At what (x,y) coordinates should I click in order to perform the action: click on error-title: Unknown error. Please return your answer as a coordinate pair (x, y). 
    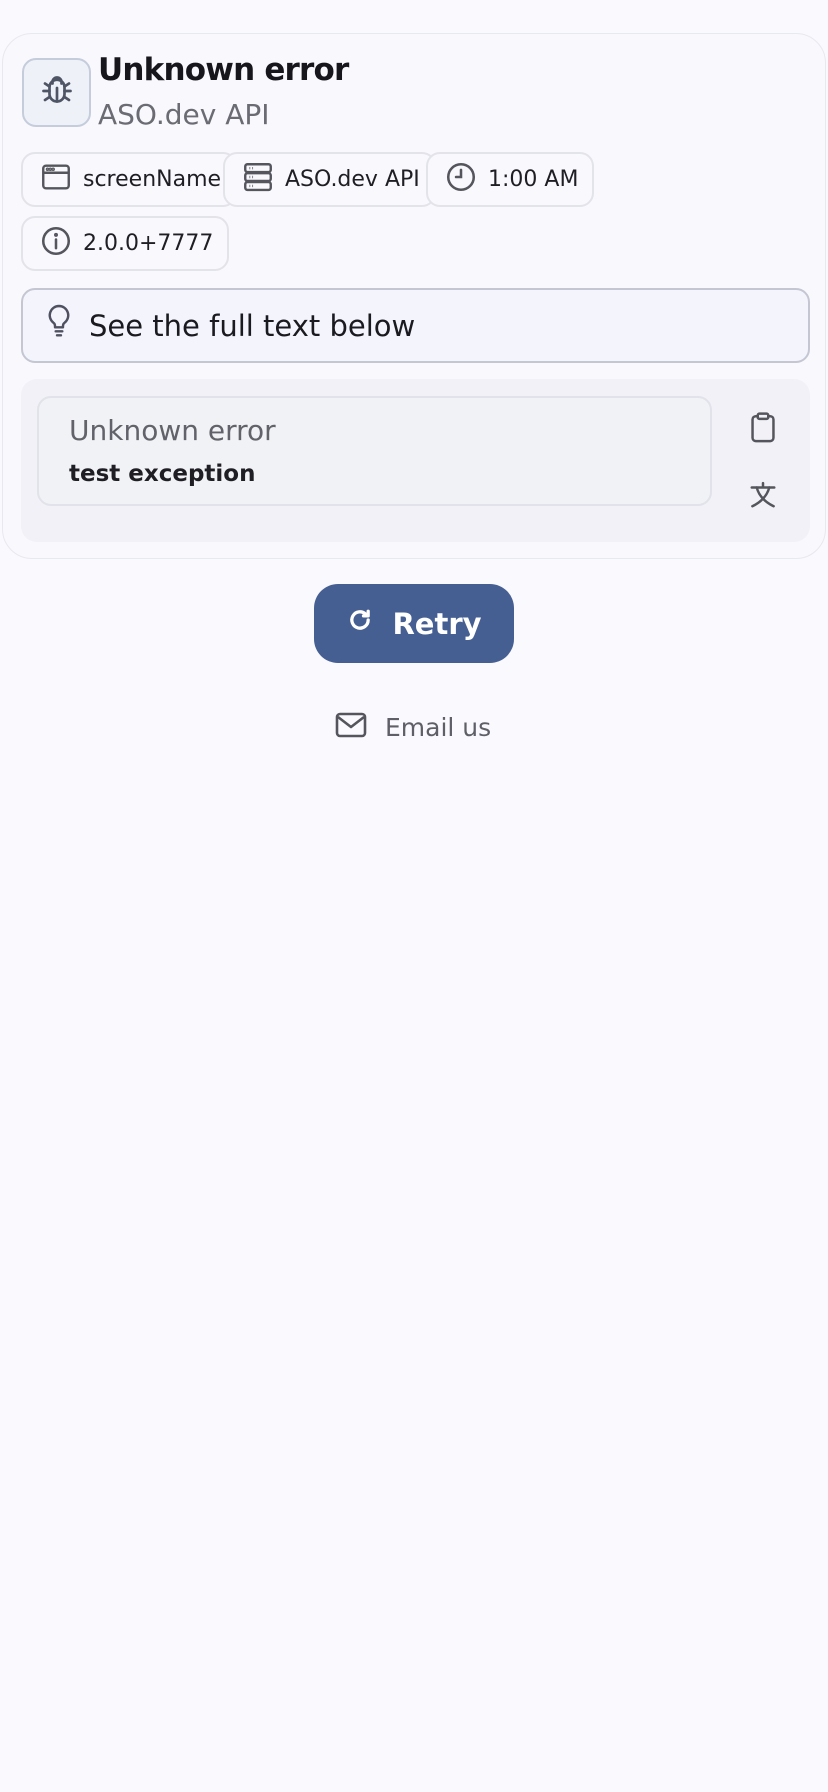
    Looking at the image, I should click on (223, 70).